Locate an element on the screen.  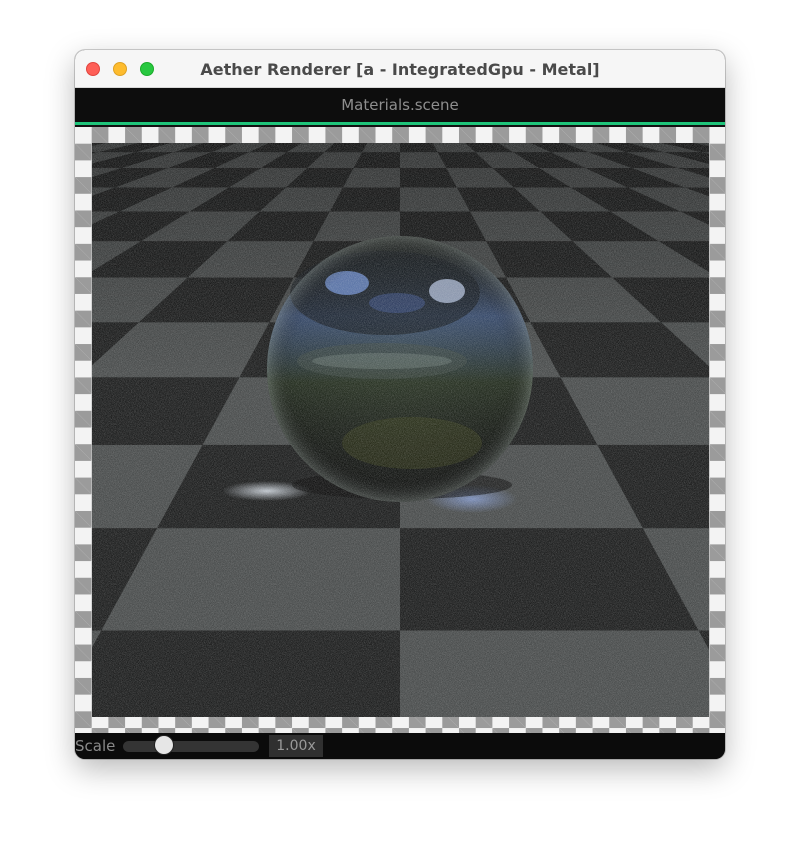
scale-slider-thumb is located at coordinates (164, 745).